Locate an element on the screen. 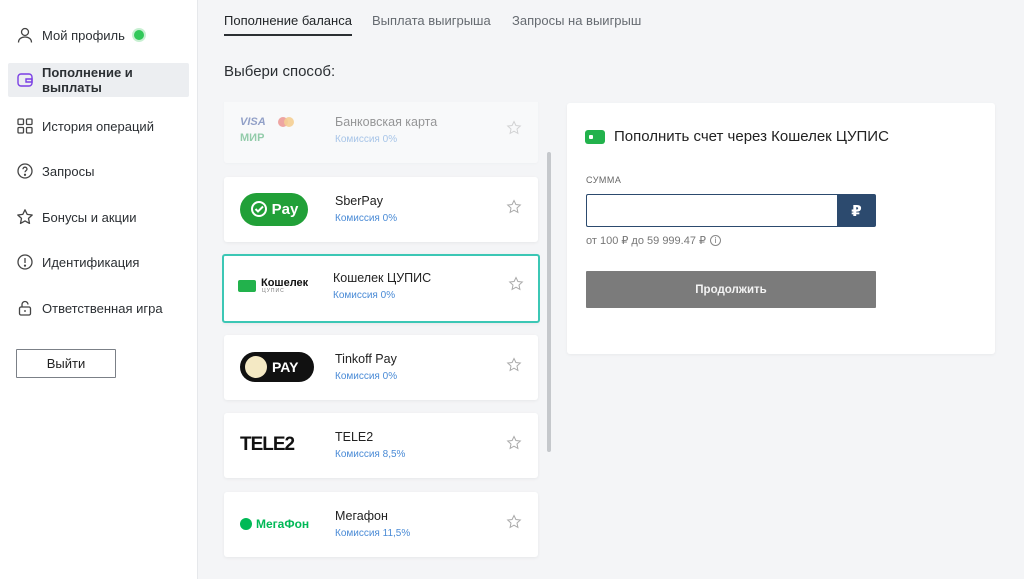  tinkoff-pay-logo: PAY is located at coordinates (280, 367).